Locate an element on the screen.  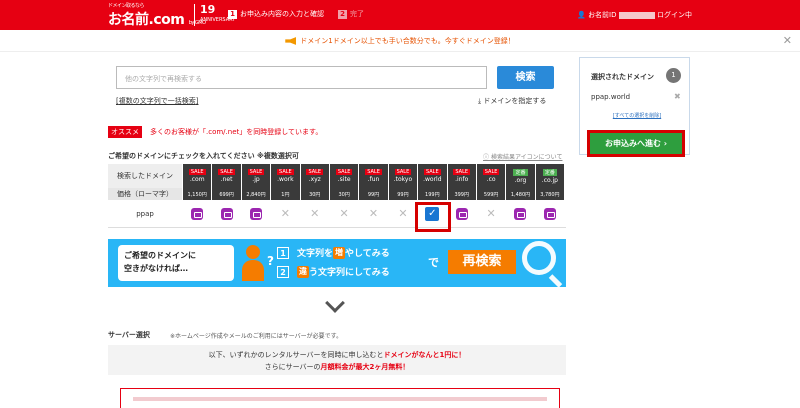
highlight-box is located at coordinates (433, 217).